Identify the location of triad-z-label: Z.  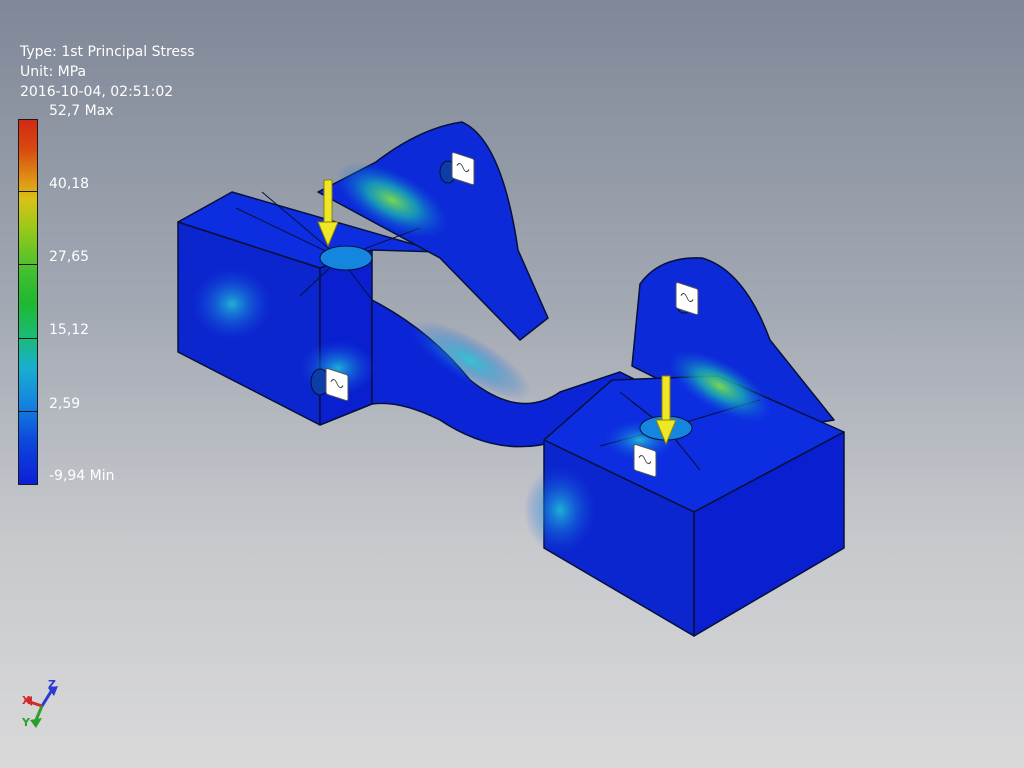
(52, 684).